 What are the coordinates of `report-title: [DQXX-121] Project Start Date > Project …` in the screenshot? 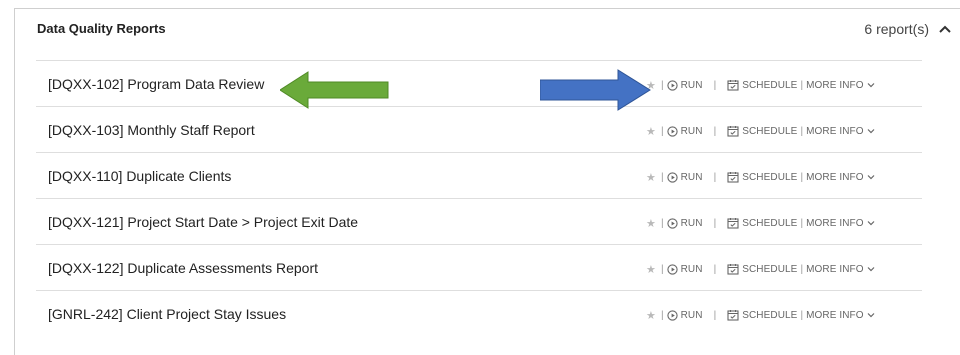 It's located at (203, 222).